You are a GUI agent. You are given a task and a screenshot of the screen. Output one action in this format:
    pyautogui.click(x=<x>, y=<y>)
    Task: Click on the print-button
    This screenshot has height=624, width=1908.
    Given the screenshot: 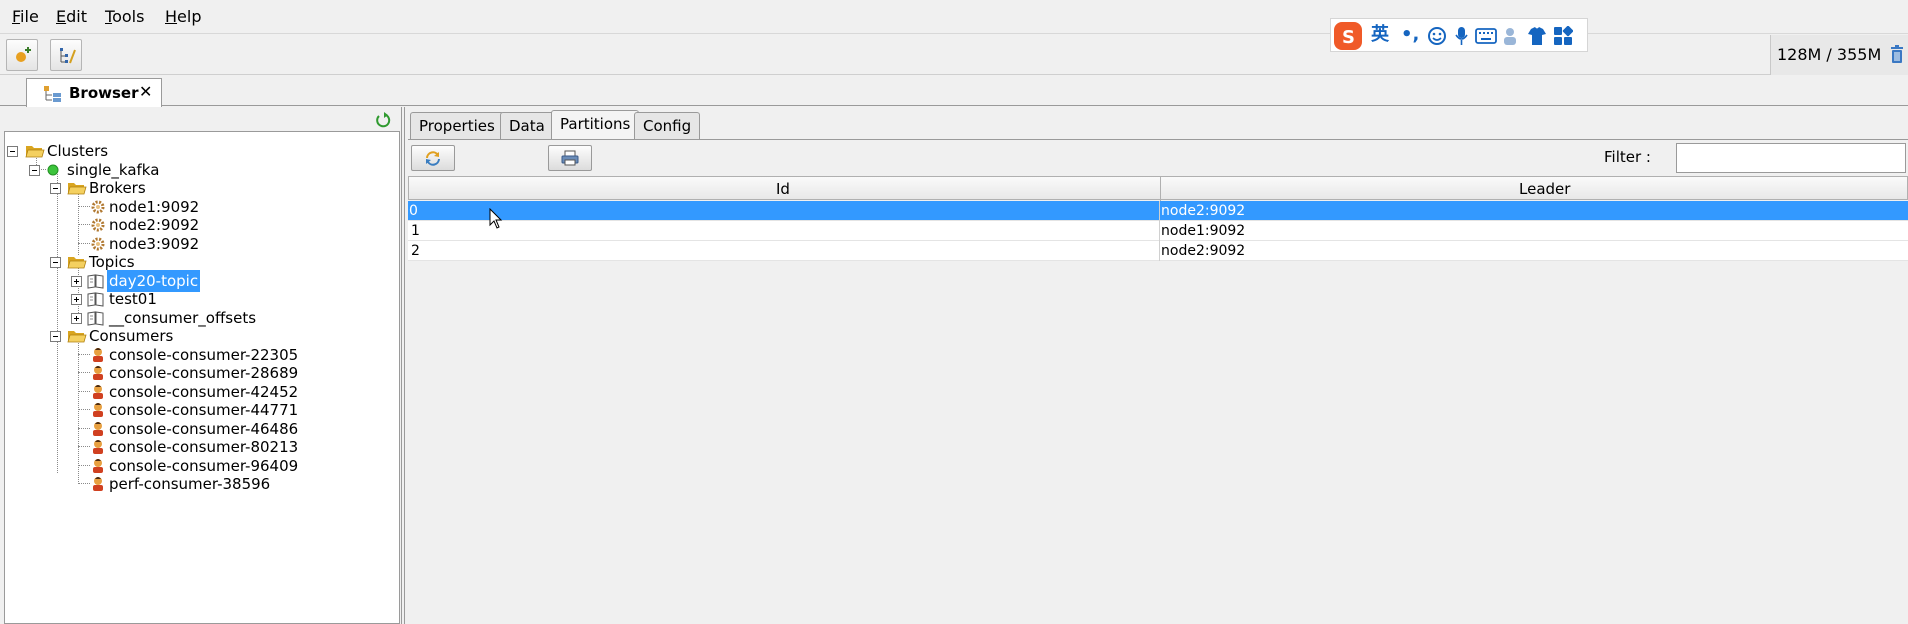 What is the action you would take?
    pyautogui.click(x=570, y=158)
    